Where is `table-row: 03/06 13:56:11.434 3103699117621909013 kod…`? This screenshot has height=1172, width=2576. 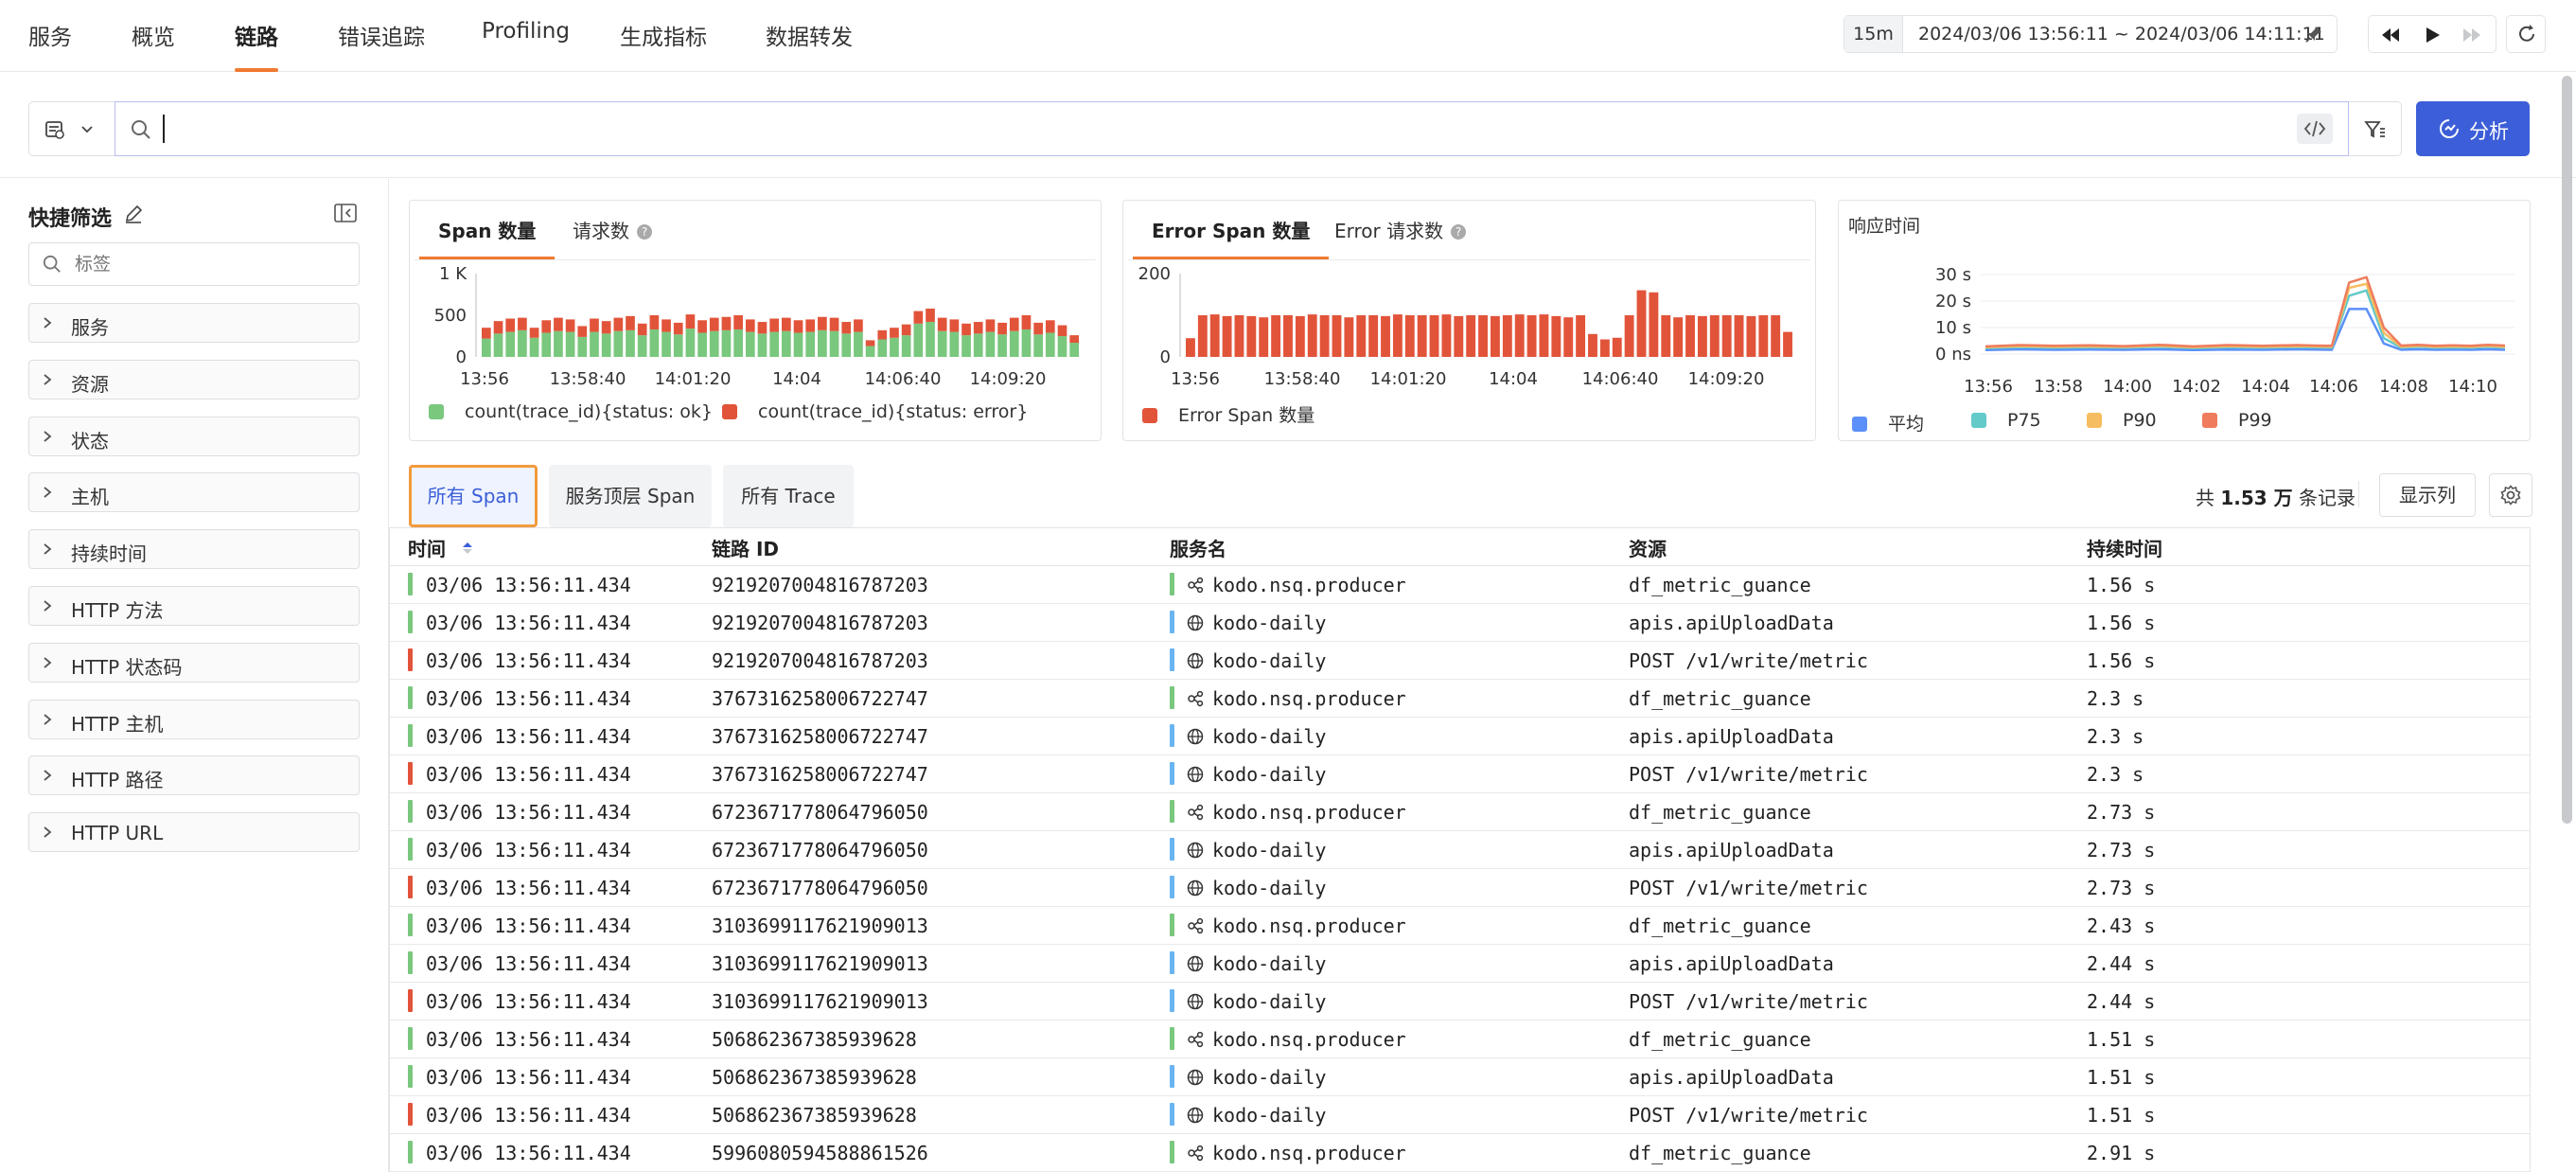 table-row: 03/06 13:56:11.434 3103699117621909013 kod… is located at coordinates (1460, 926).